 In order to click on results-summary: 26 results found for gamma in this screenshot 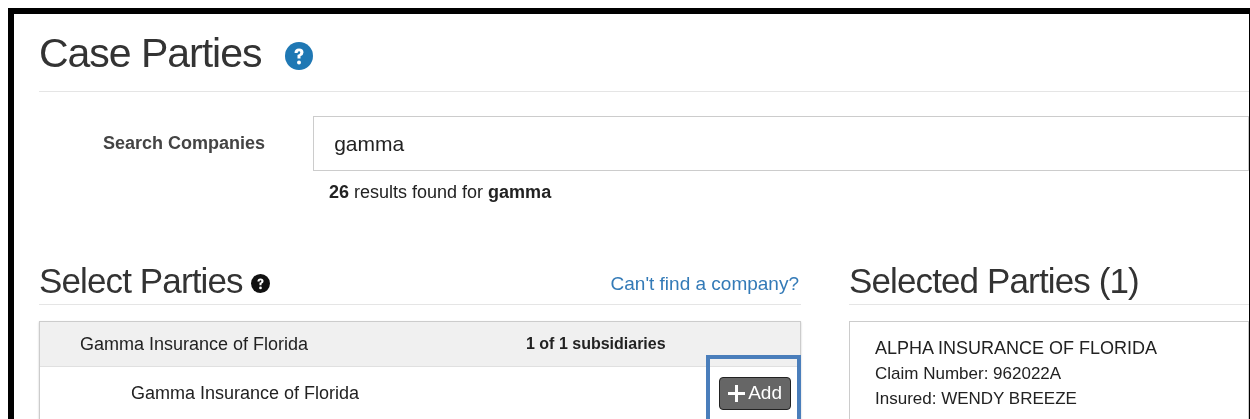, I will do `click(440, 192)`.